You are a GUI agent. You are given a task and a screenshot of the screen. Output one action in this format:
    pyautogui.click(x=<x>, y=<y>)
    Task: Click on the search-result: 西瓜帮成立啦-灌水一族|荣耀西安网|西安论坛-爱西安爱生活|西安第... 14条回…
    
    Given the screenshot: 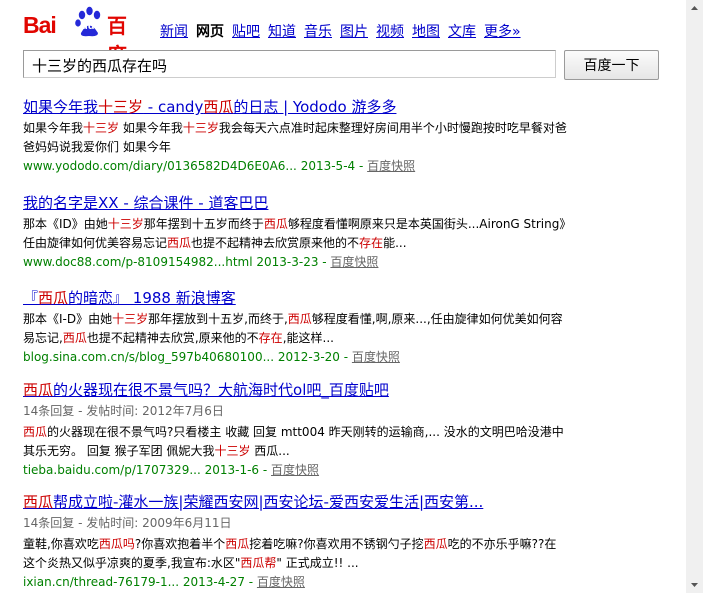 What is the action you would take?
    pyautogui.click(x=295, y=541)
    